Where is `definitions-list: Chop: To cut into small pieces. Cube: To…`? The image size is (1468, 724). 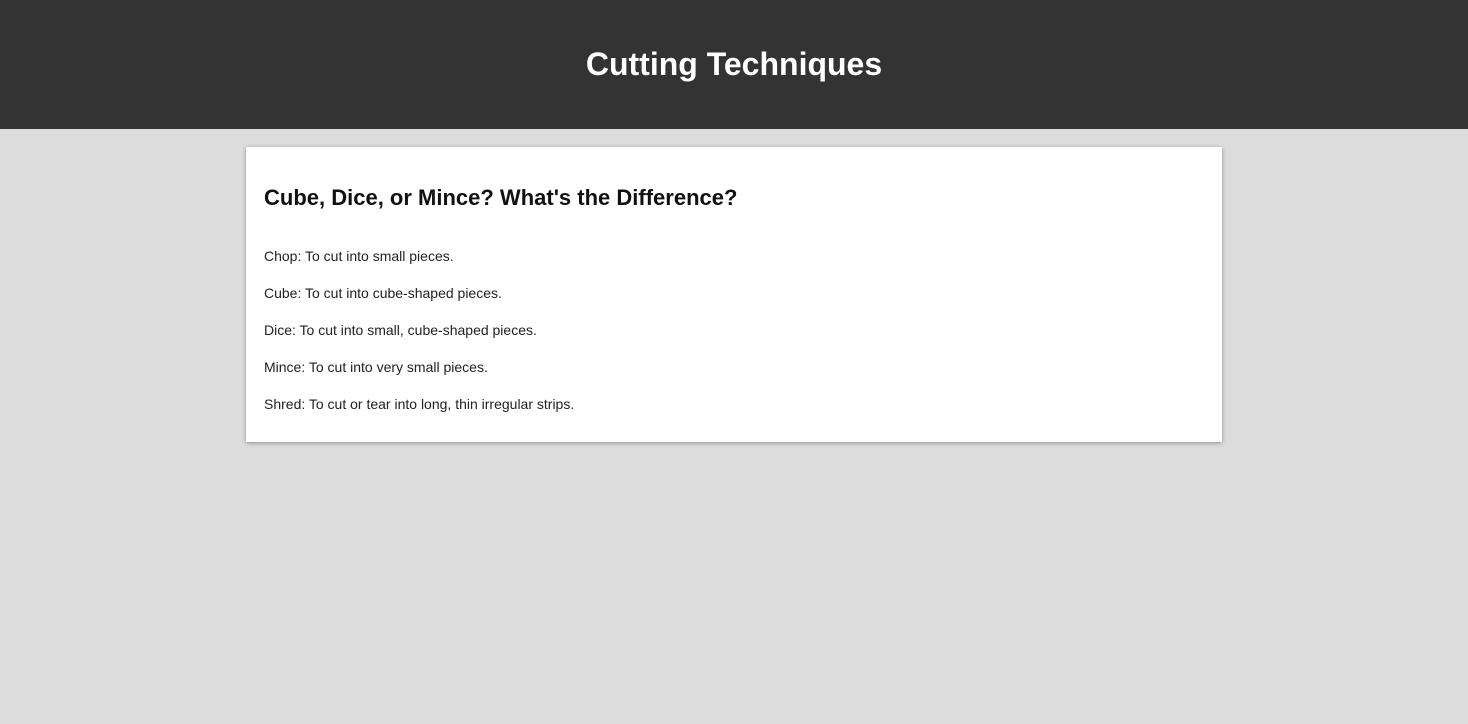
definitions-list: Chop: To cut into small pieces. Cube: To… is located at coordinates (734, 330).